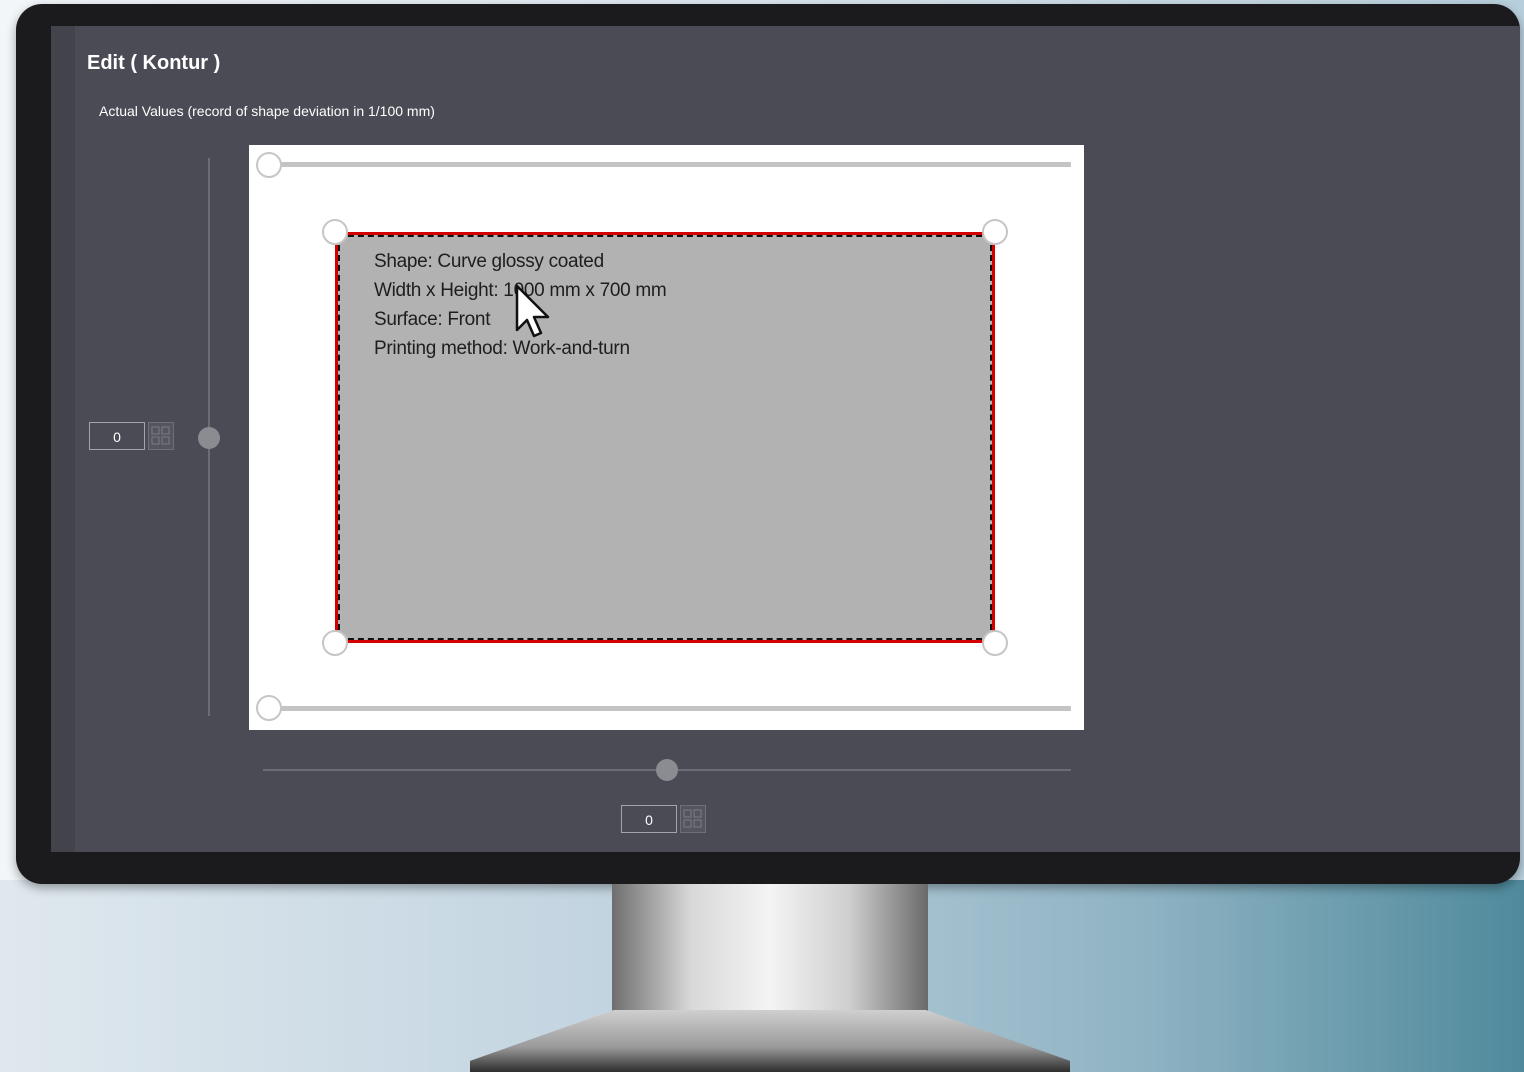  I want to click on shape-name: Shape: Curve glossy coated, so click(489, 261).